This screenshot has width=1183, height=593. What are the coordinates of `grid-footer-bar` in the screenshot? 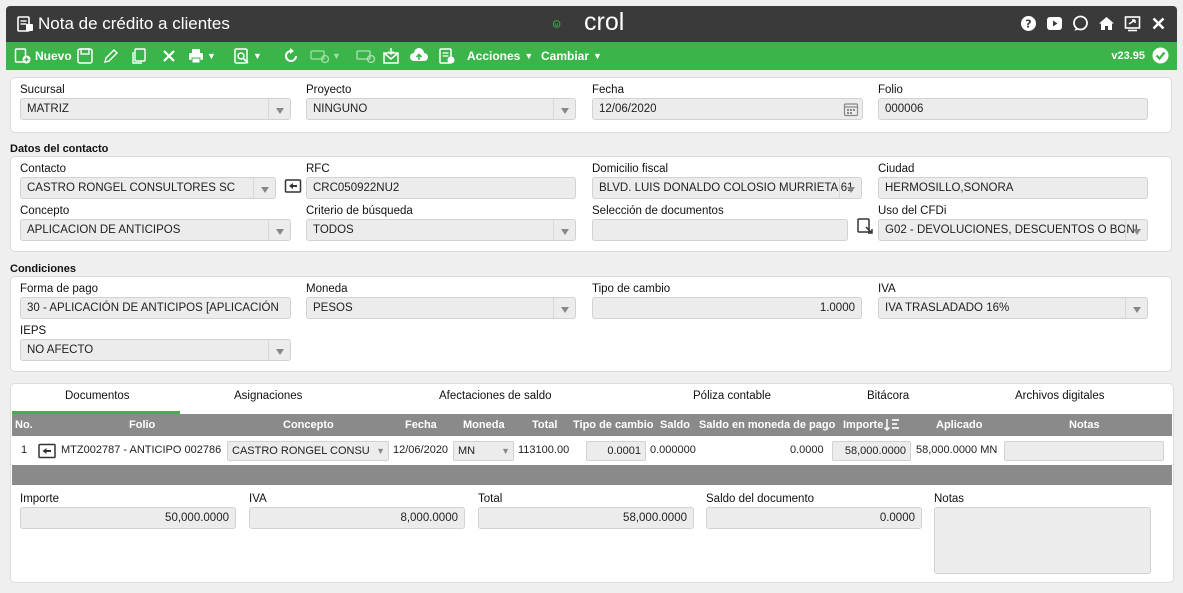 It's located at (592, 475).